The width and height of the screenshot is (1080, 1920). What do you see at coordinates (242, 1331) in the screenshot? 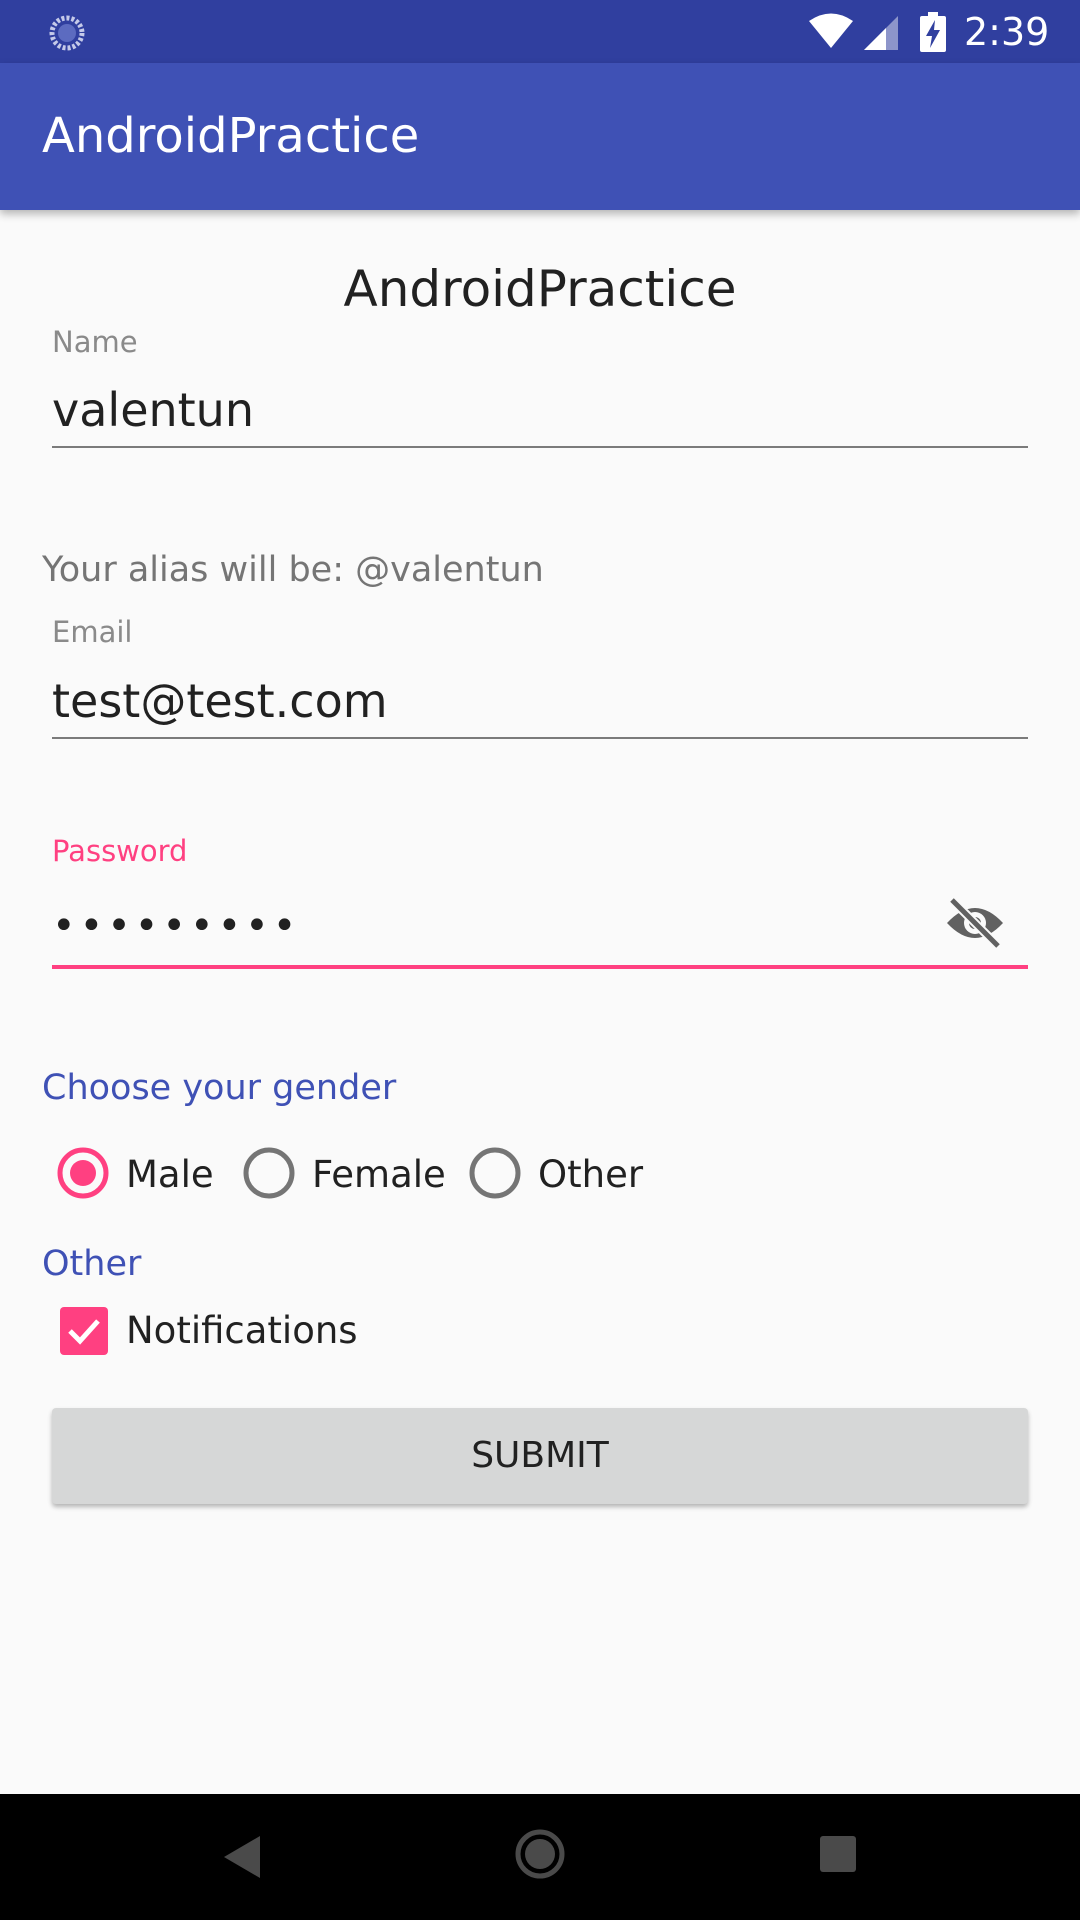
I see `notifications-label: Notifications` at bounding box center [242, 1331].